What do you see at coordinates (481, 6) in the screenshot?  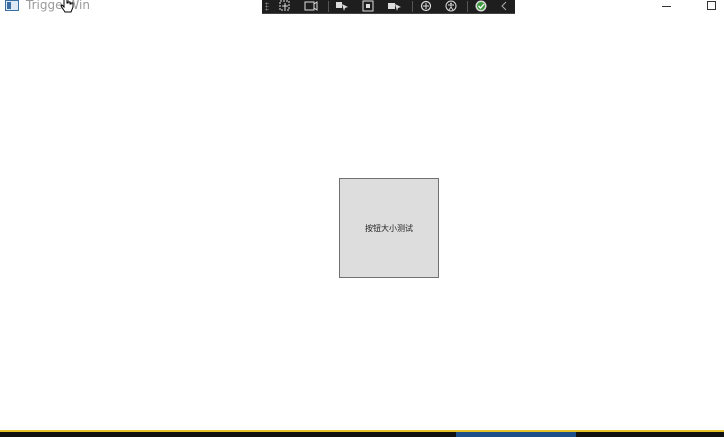 I see `verified-icon` at bounding box center [481, 6].